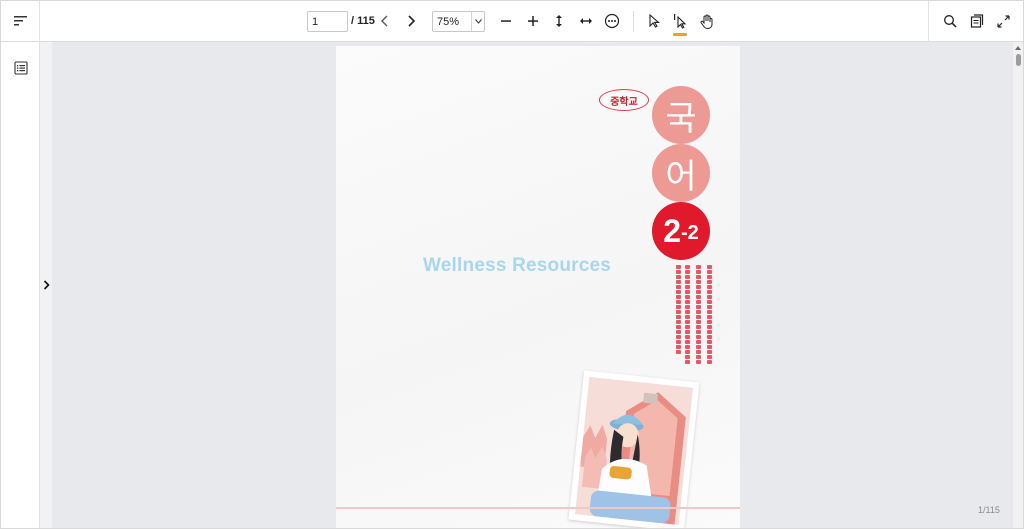 This screenshot has width=1024, height=529. Describe the element at coordinates (672, 230) in the screenshot. I see `grade-number: 2` at that location.